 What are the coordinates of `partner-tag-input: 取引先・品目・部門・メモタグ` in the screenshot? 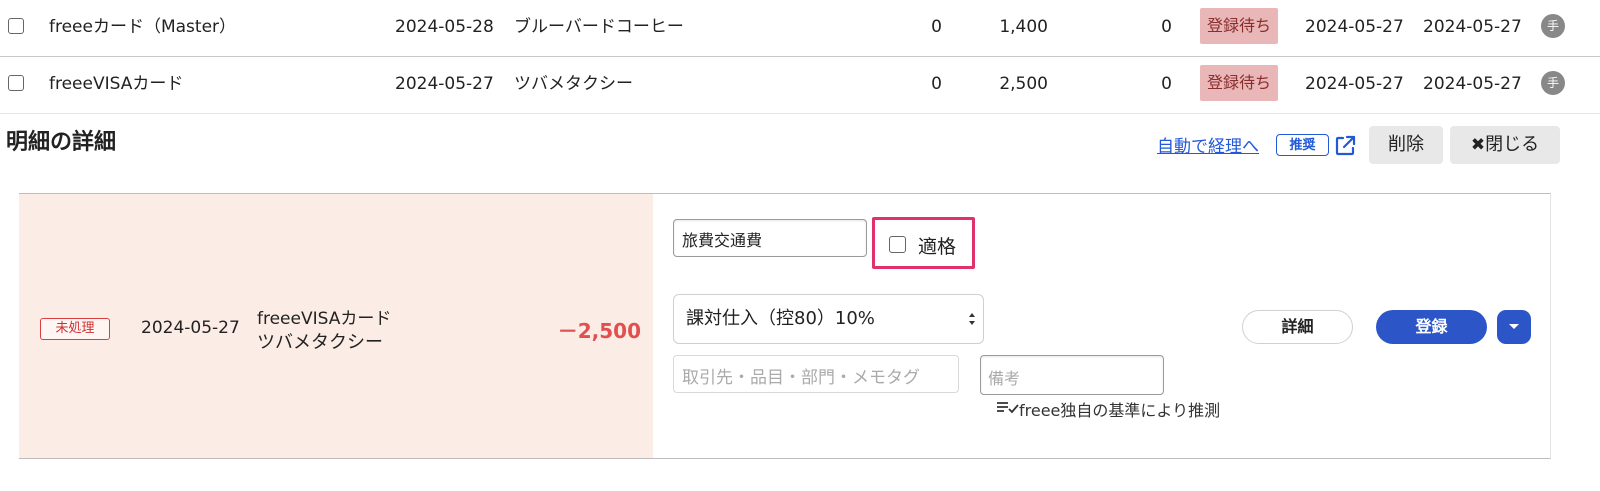 It's located at (816, 374).